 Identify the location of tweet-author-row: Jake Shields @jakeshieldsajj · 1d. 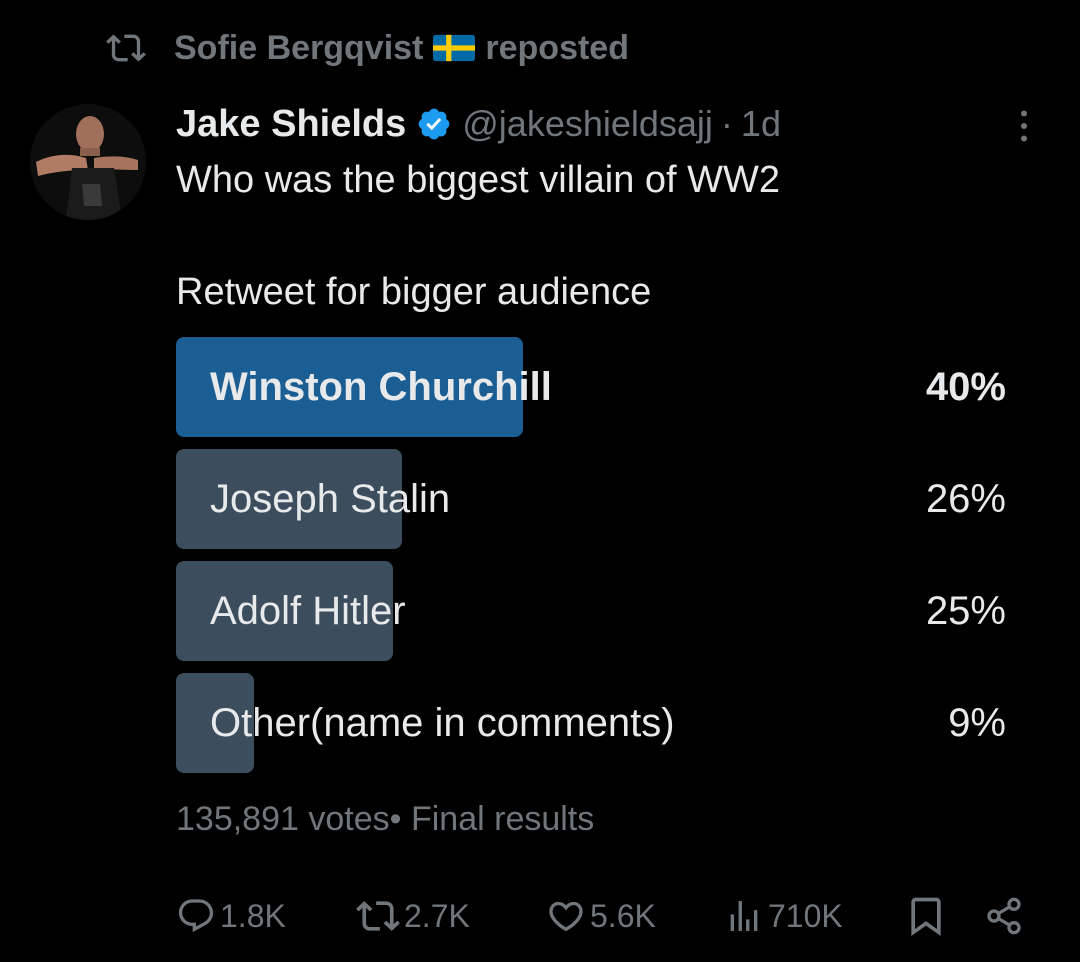
(478, 124).